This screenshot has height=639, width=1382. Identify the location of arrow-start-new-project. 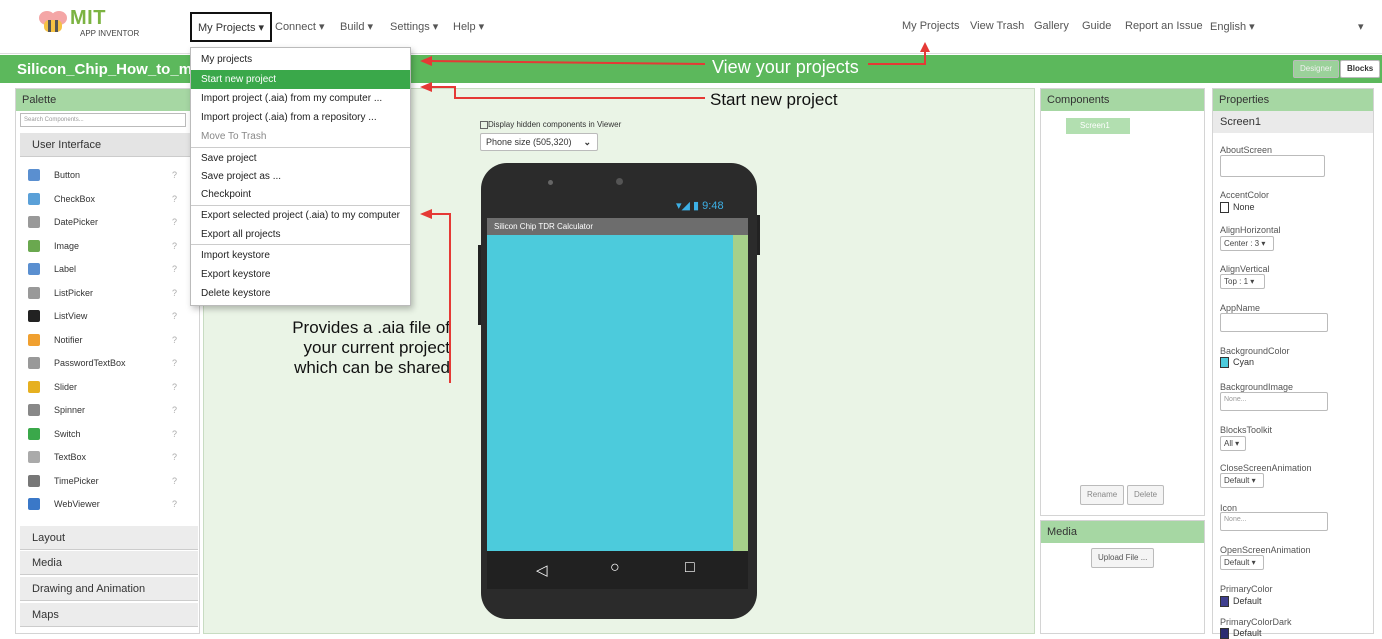
(567, 92).